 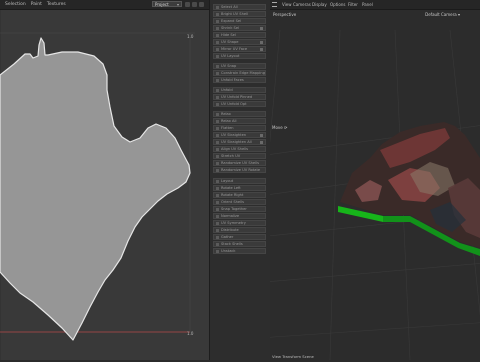 What do you see at coordinates (239, 163) in the screenshot?
I see `toolkit-row-22: Randomize UV Shells` at bounding box center [239, 163].